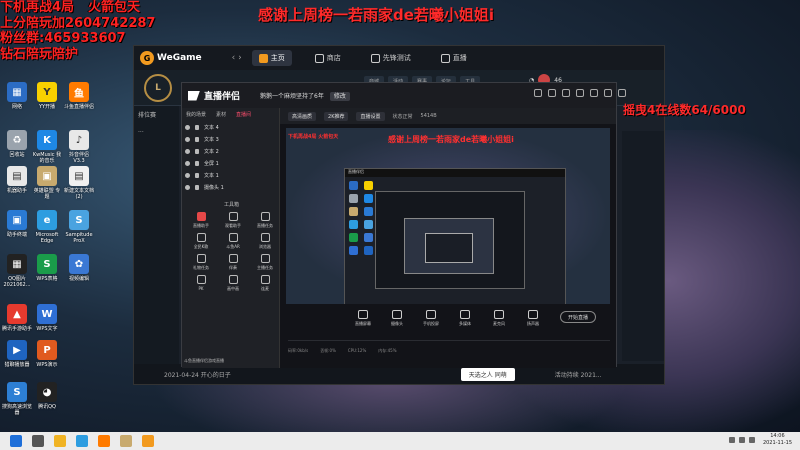 The height and width of the screenshot is (450, 800). I want to click on tab-live: 直播, so click(454, 58).